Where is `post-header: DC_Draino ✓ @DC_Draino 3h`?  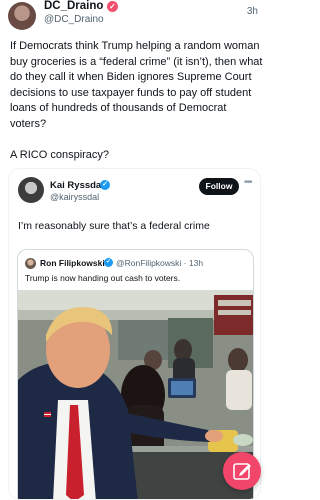
post-header: DC_Draino ✓ @DC_Draino 3h is located at coordinates (135, 17).